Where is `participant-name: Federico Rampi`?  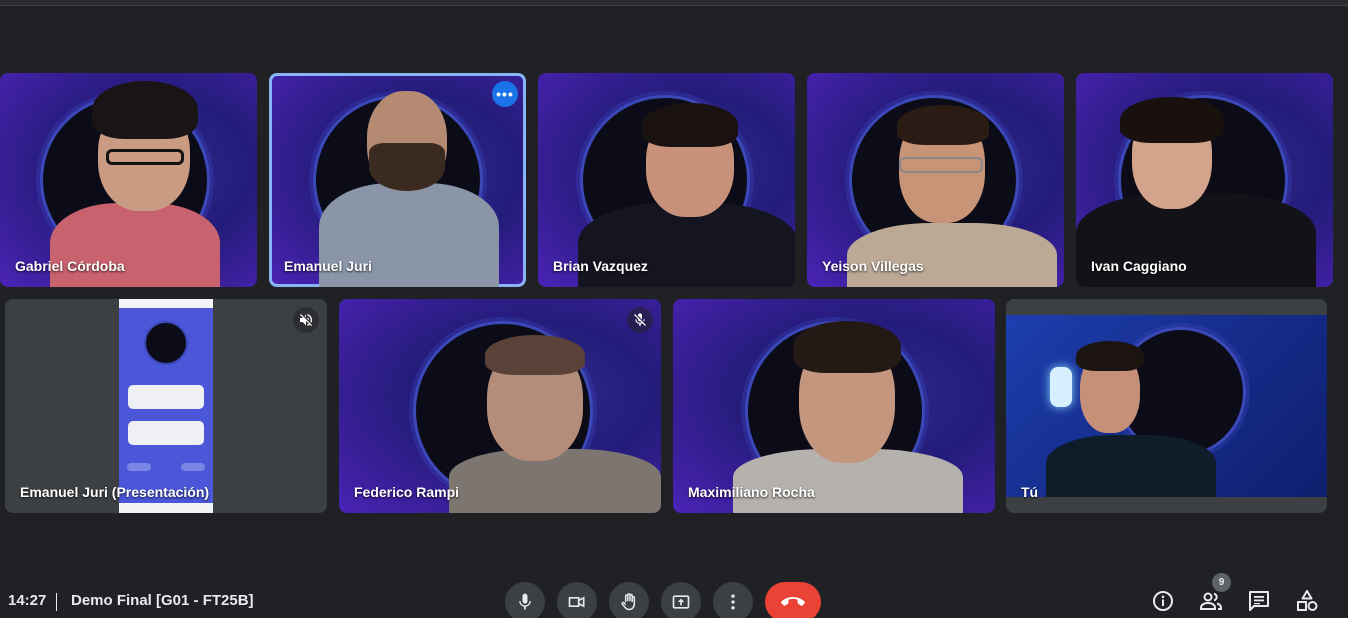 participant-name: Federico Rampi is located at coordinates (407, 492).